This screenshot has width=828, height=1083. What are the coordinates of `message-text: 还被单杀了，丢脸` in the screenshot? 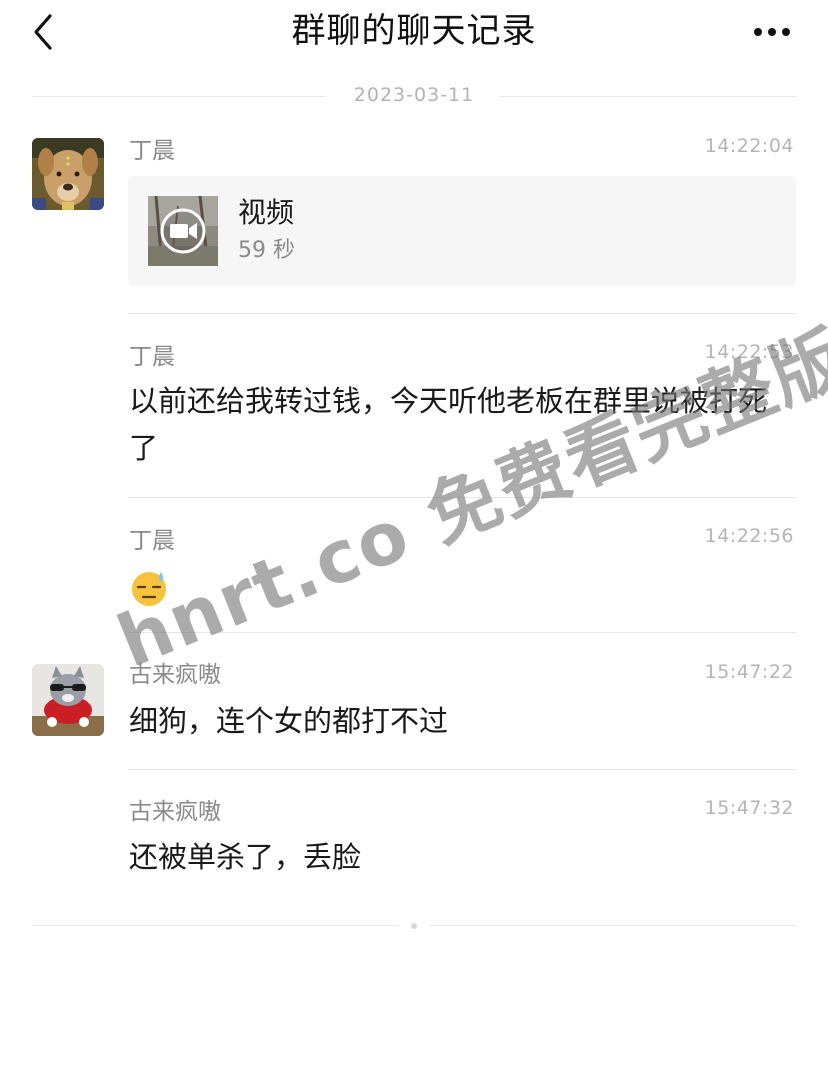 It's located at (245, 857).